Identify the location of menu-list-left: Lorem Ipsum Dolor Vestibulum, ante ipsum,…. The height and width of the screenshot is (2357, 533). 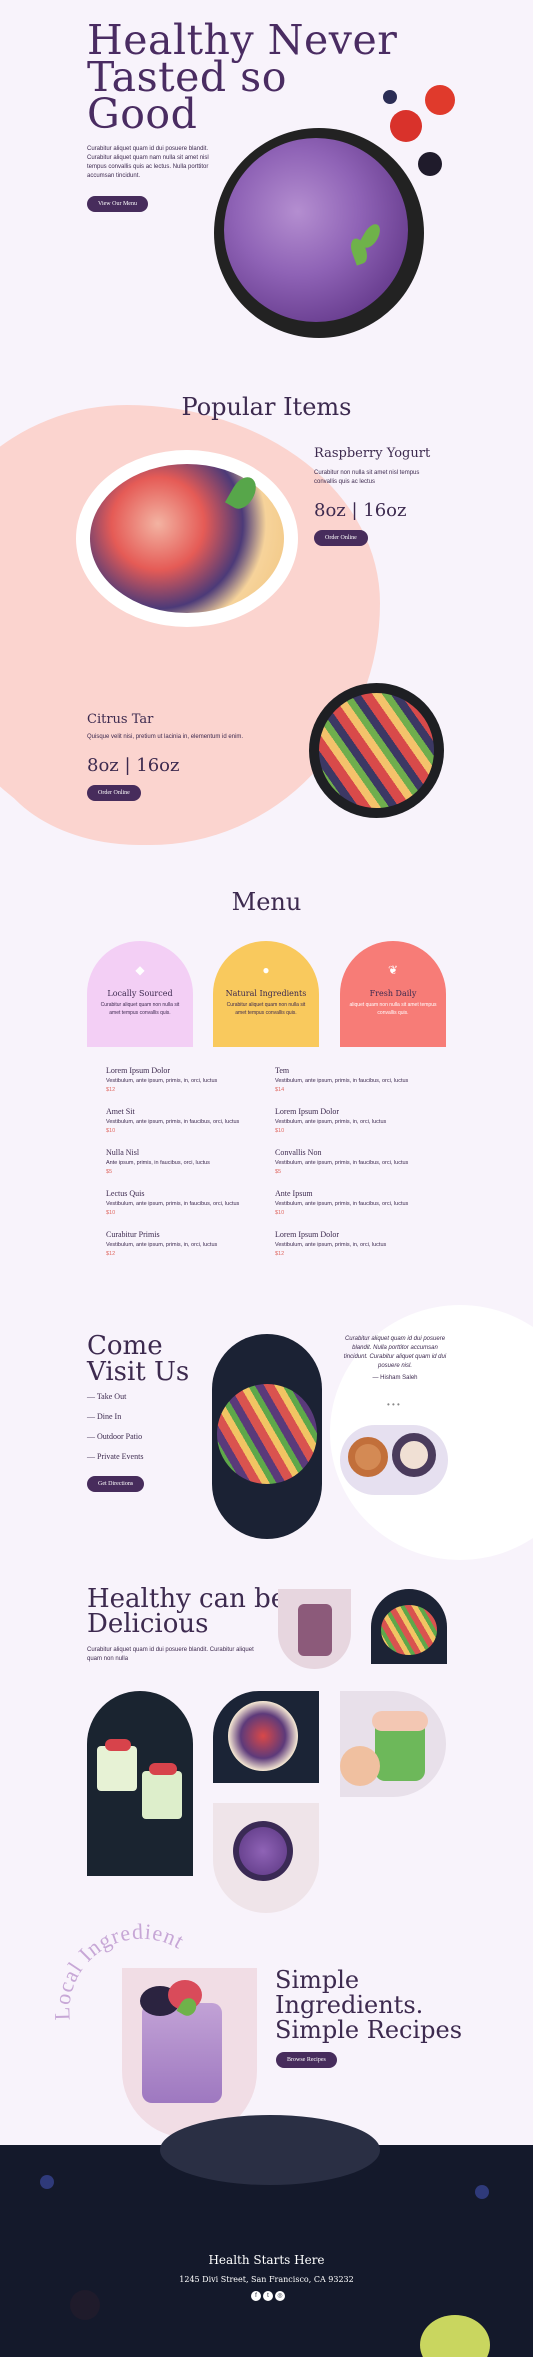
(186, 1168).